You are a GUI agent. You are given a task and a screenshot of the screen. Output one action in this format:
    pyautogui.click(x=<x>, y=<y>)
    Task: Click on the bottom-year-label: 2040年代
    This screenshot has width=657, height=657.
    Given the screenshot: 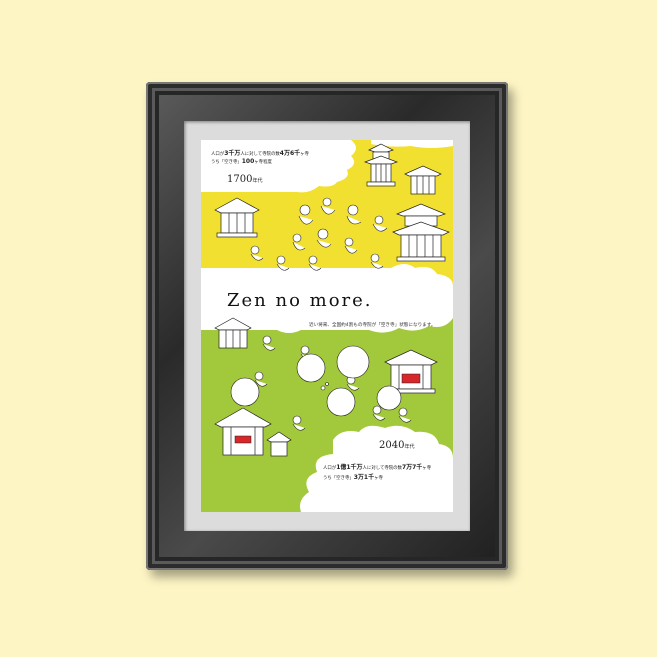 What is the action you would take?
    pyautogui.click(x=396, y=445)
    